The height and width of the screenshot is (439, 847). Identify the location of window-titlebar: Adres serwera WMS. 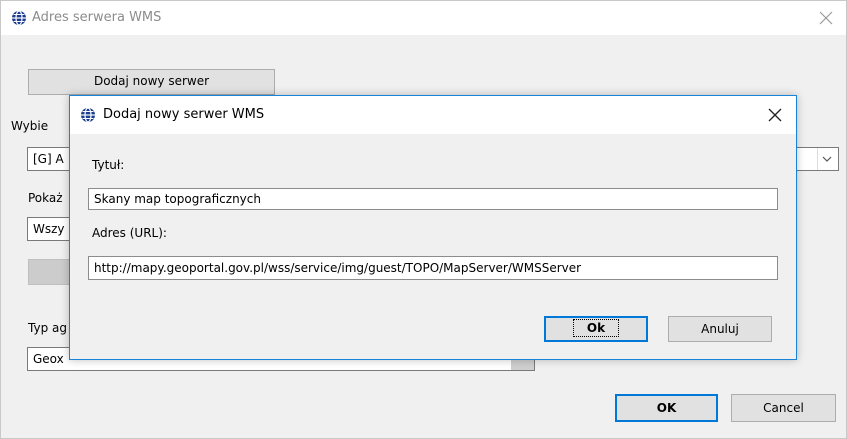
(423, 18).